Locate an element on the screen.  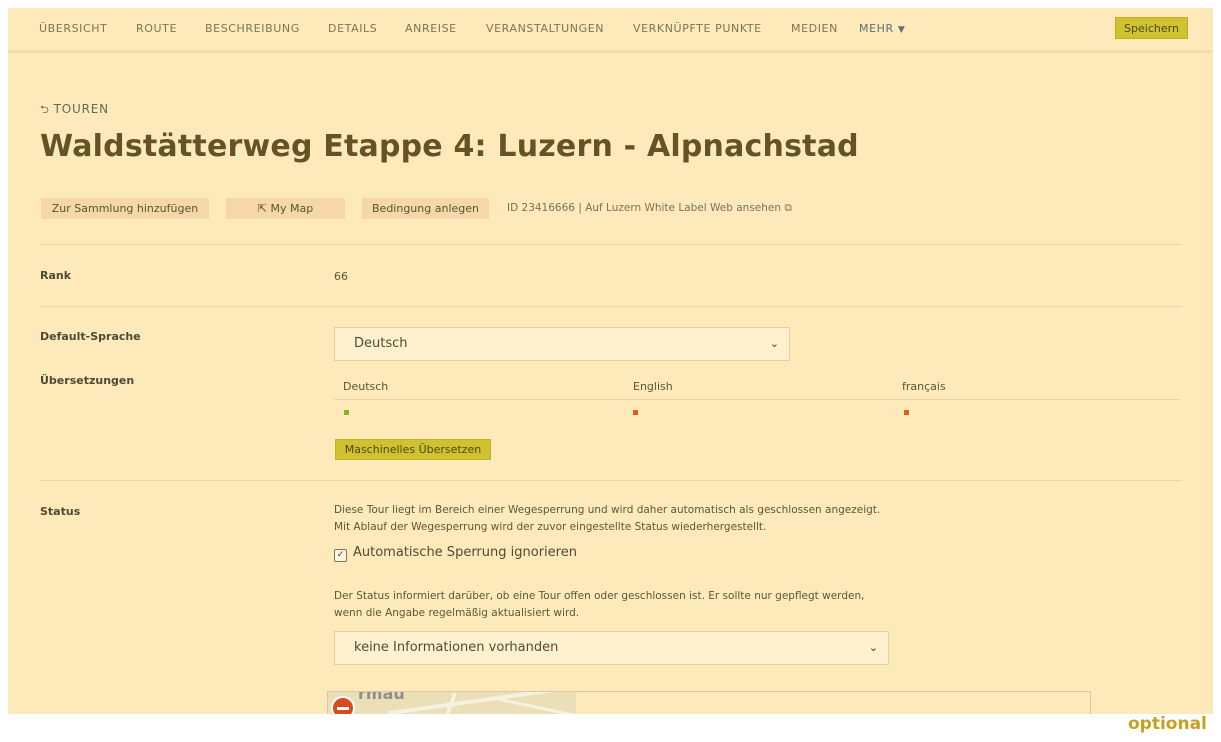
save-button: Speichern is located at coordinates (1151, 28).